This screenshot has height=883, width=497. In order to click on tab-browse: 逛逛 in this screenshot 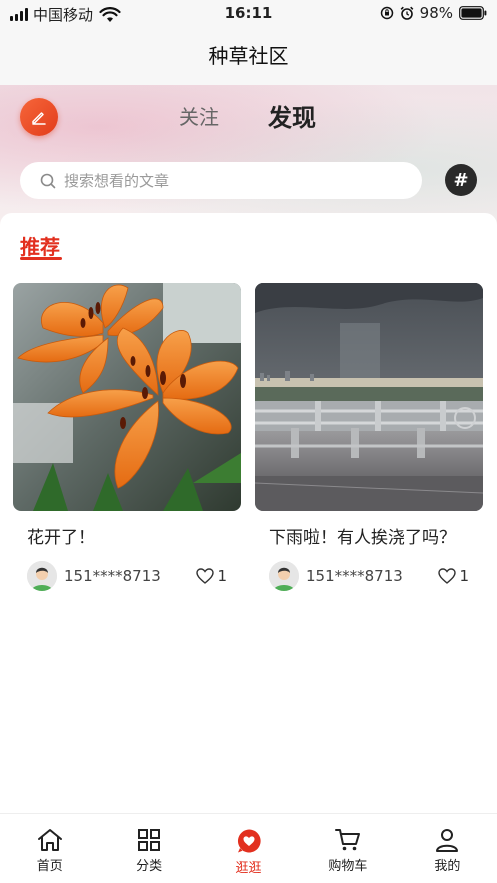, I will do `click(248, 848)`.